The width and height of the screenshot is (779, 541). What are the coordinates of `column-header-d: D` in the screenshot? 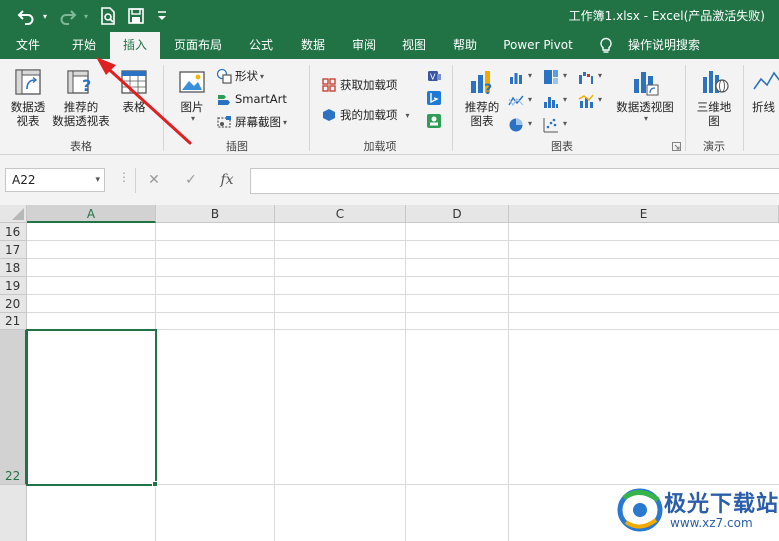 It's located at (457, 214).